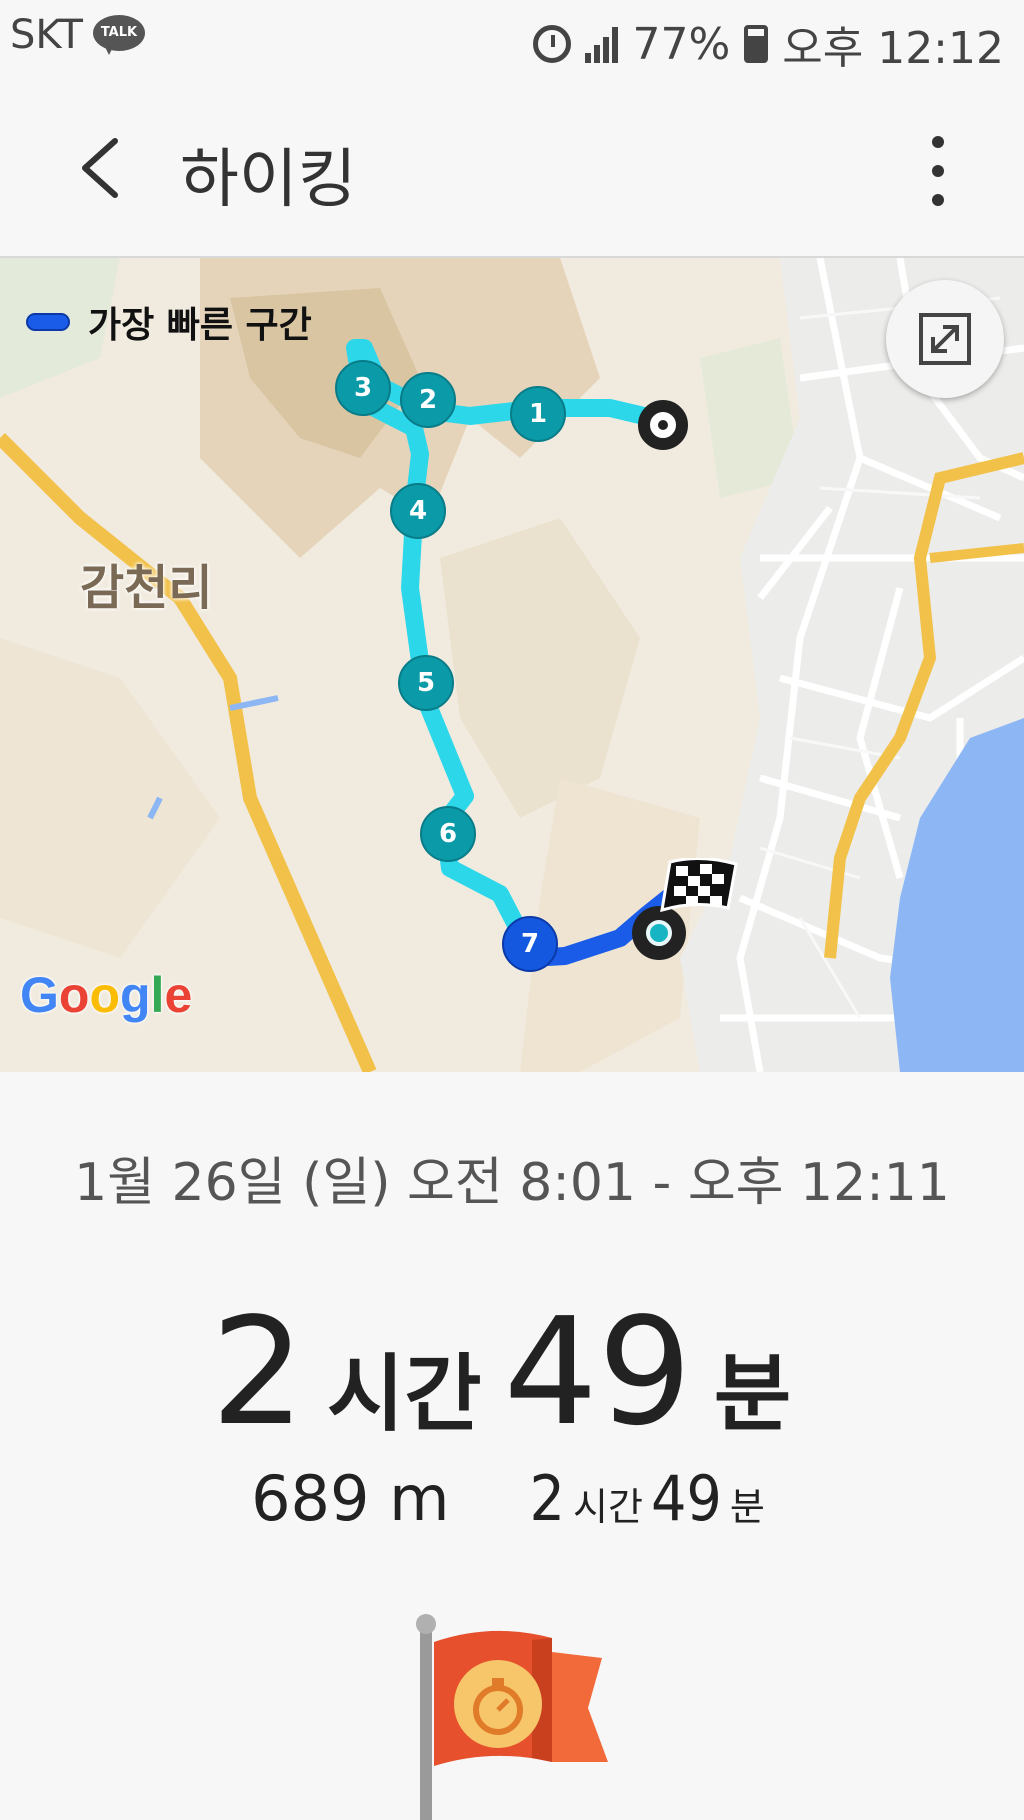 The width and height of the screenshot is (1024, 1820). Describe the element at coordinates (608, 1507) in the screenshot. I see `moving-hours-unit: 시간` at that location.